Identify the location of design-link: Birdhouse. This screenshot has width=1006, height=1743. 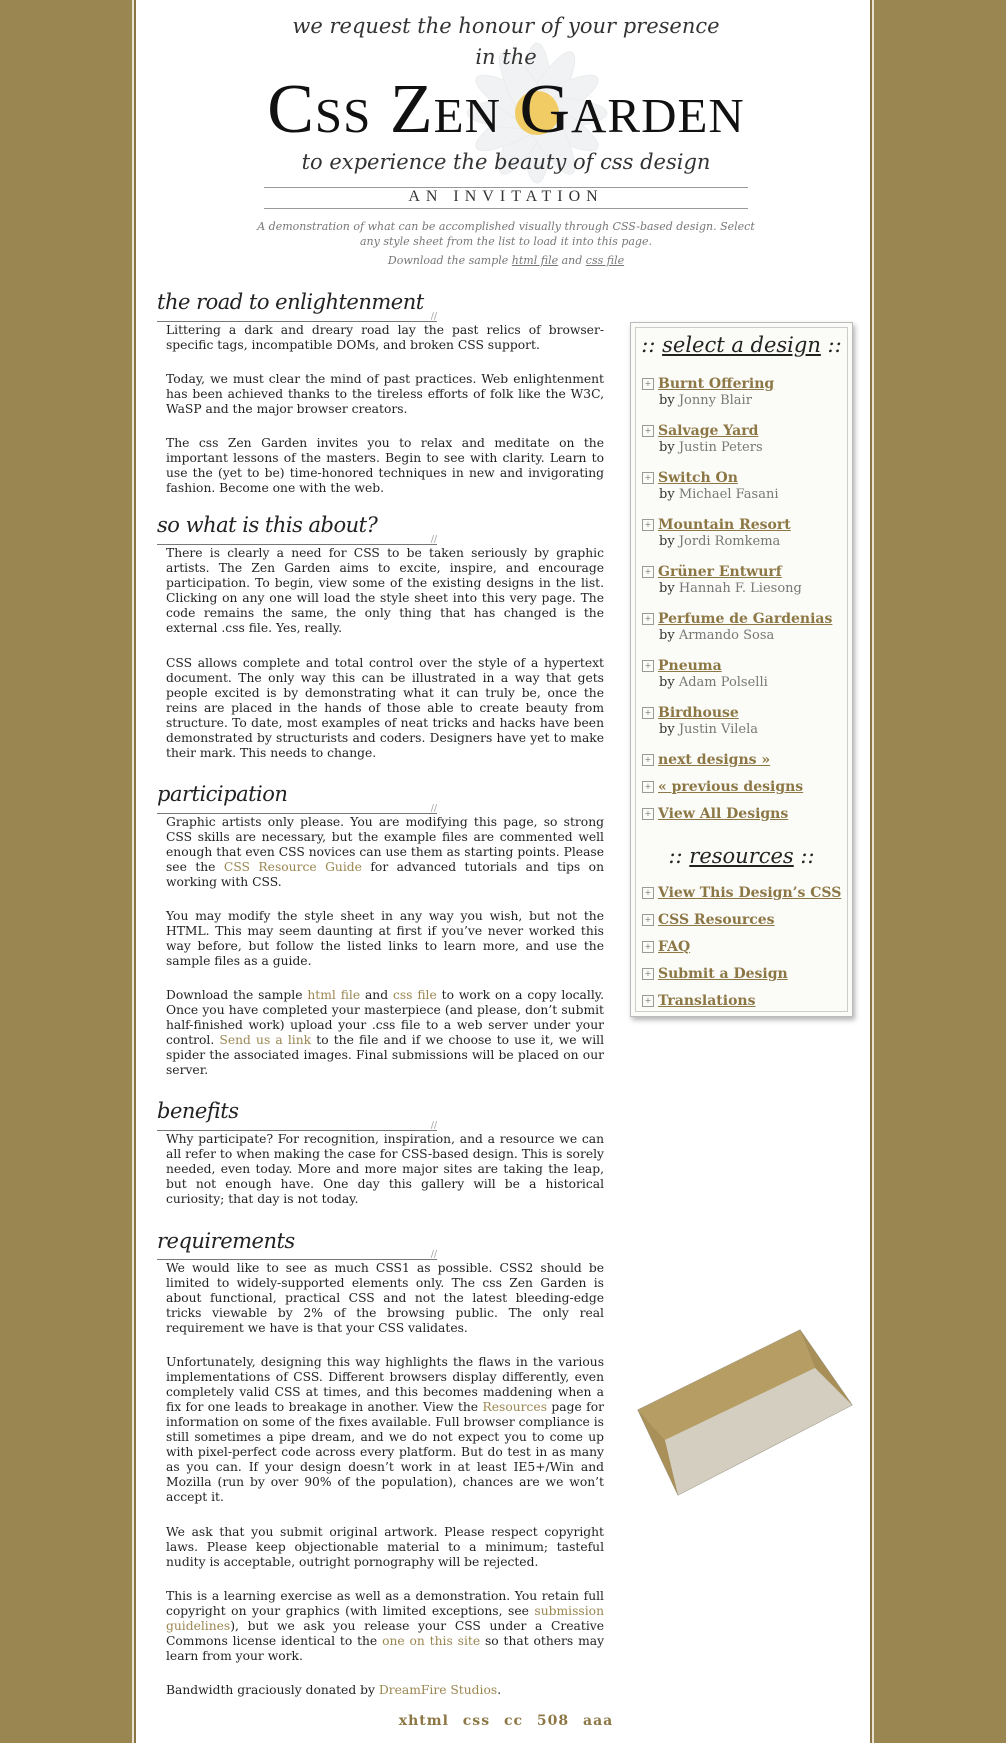
(698, 713).